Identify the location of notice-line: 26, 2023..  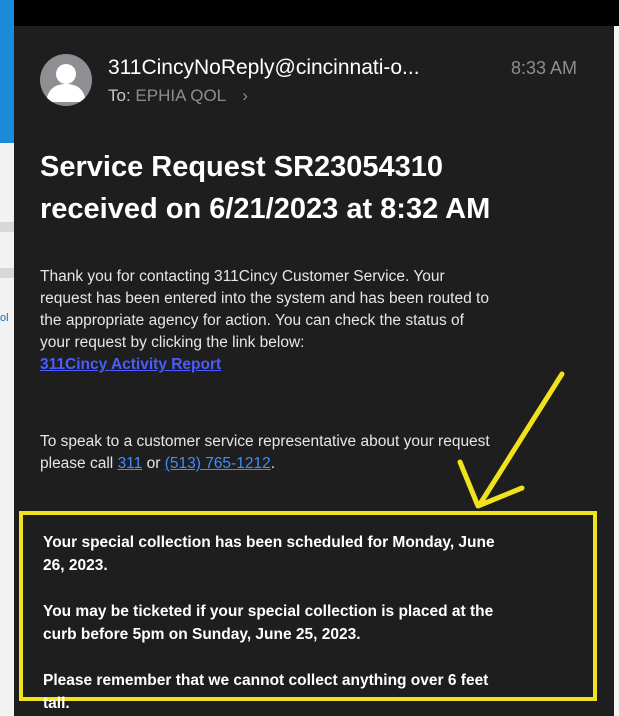
(75, 565).